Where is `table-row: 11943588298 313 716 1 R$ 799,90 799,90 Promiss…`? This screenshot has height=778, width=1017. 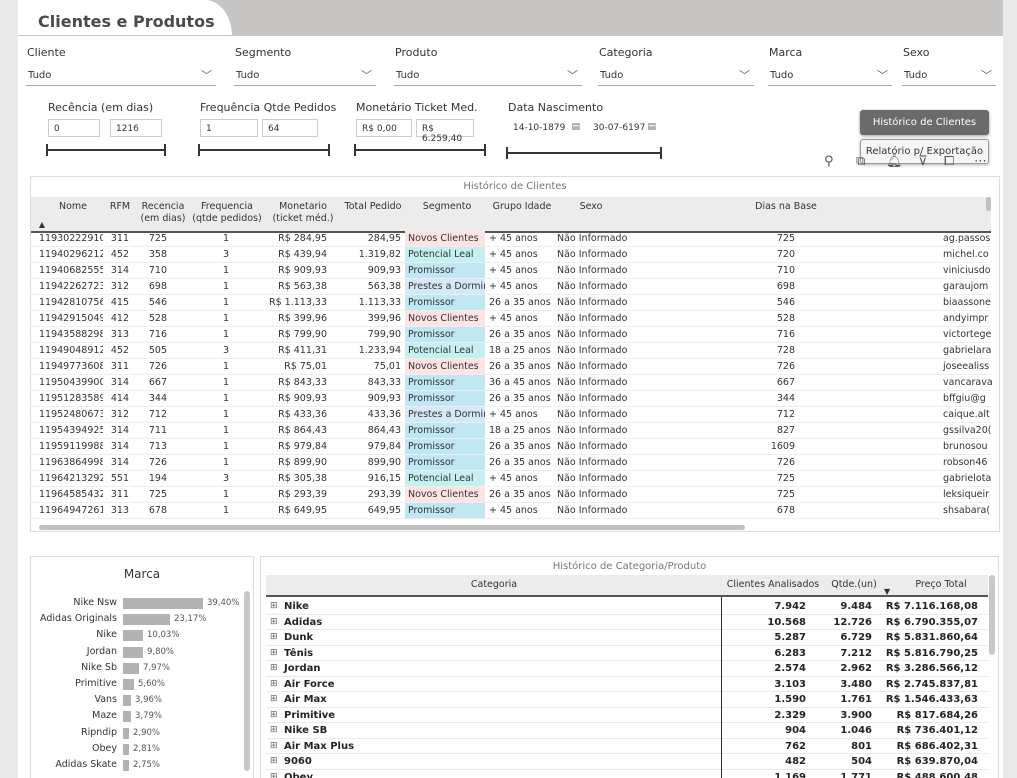
table-row: 11943588298 313 716 1 R$ 799,90 799,90 Promiss… is located at coordinates (511, 335).